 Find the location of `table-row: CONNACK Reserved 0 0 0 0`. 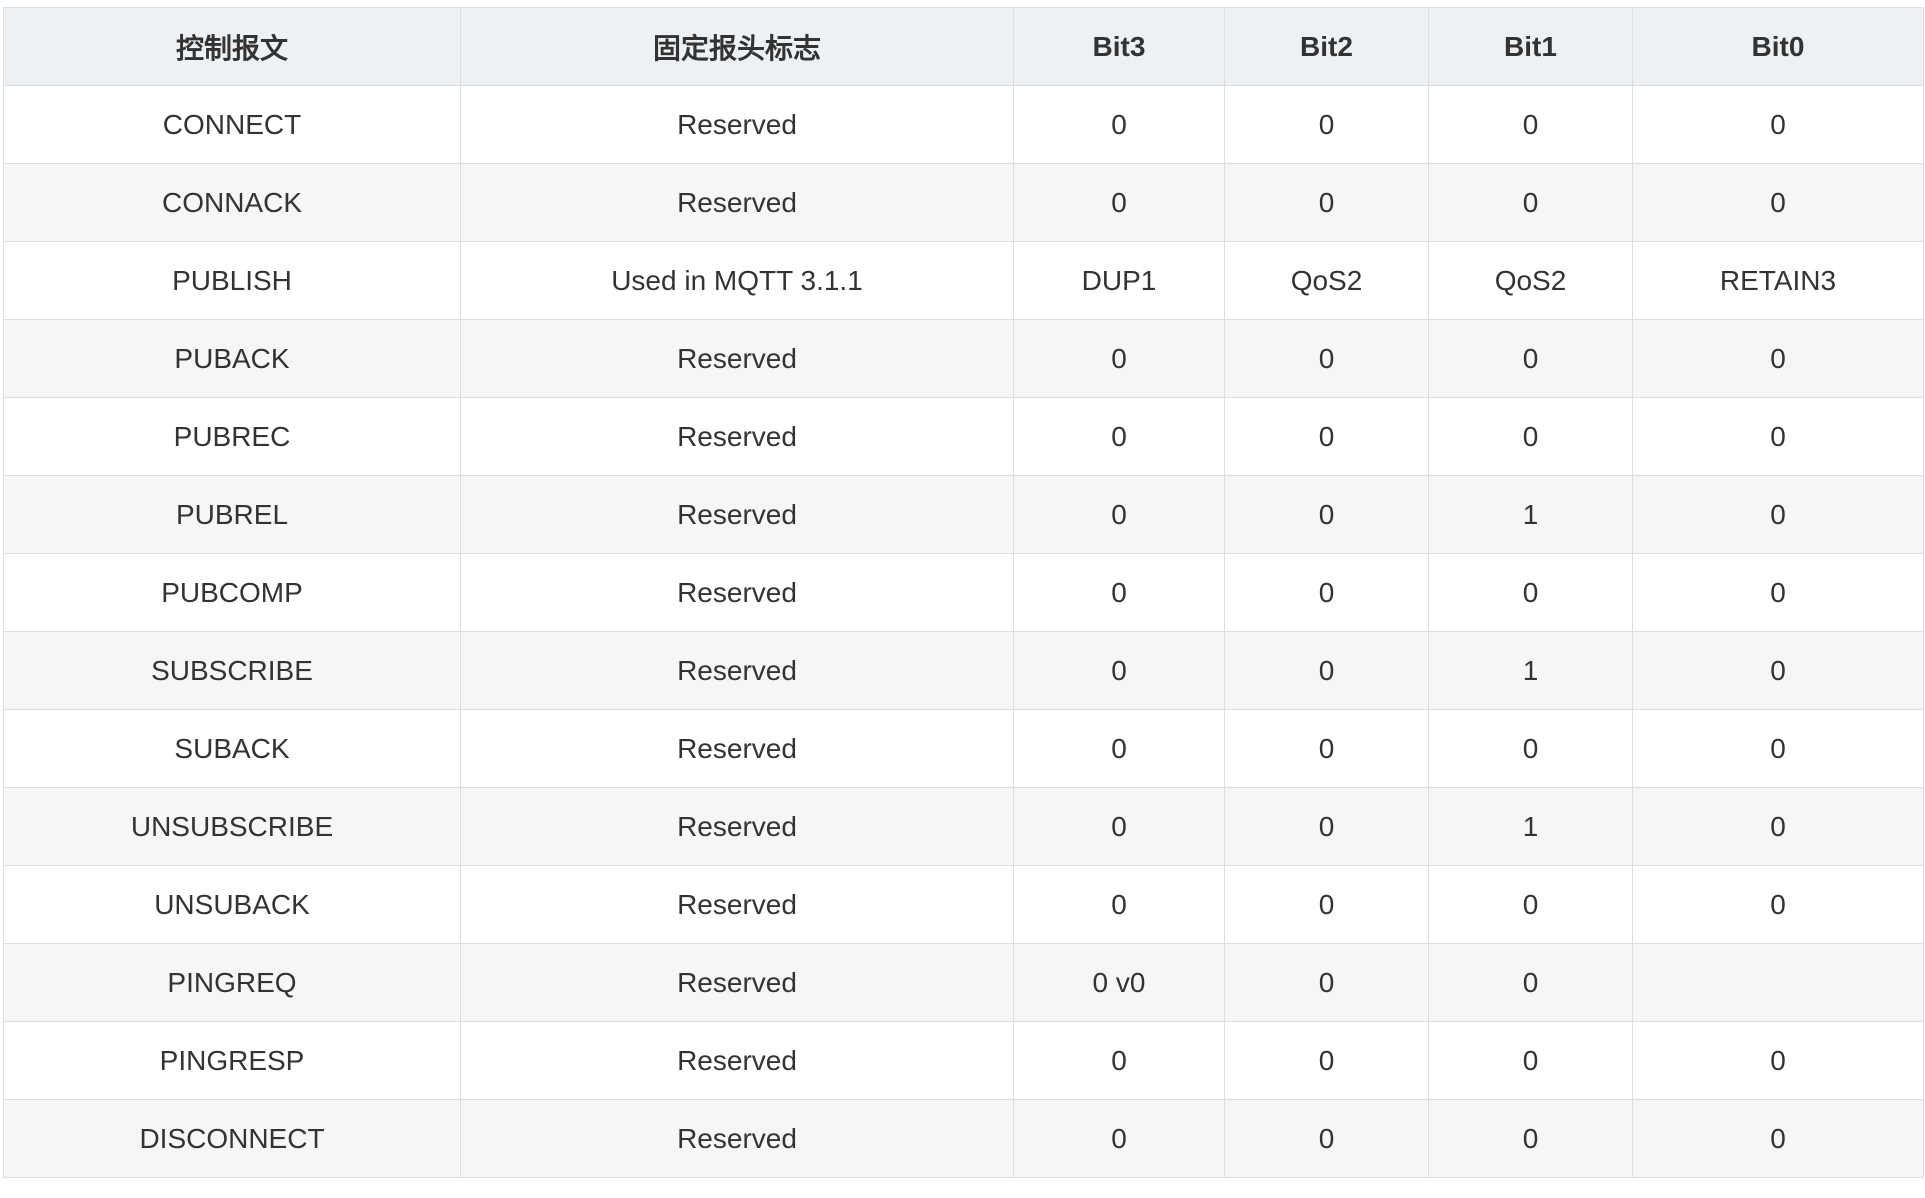

table-row: CONNACK Reserved 0 0 0 0 is located at coordinates (963, 202).